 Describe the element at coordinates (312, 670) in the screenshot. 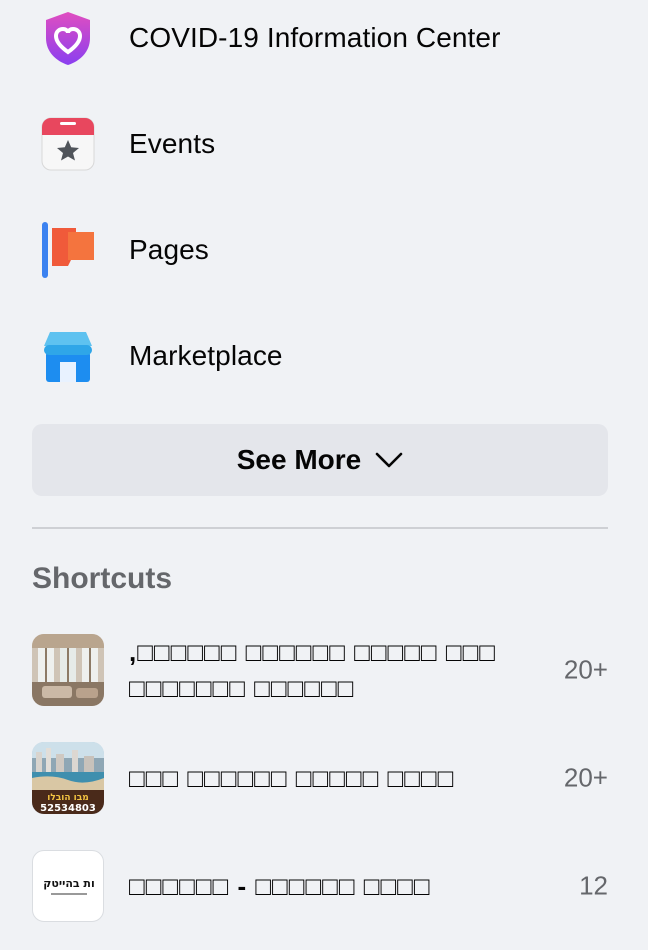

I see `shortcut-name: ,□□□□□□ □□□□□□ □□□□□ □□□ □□□□□□□ □□□□□□` at that location.